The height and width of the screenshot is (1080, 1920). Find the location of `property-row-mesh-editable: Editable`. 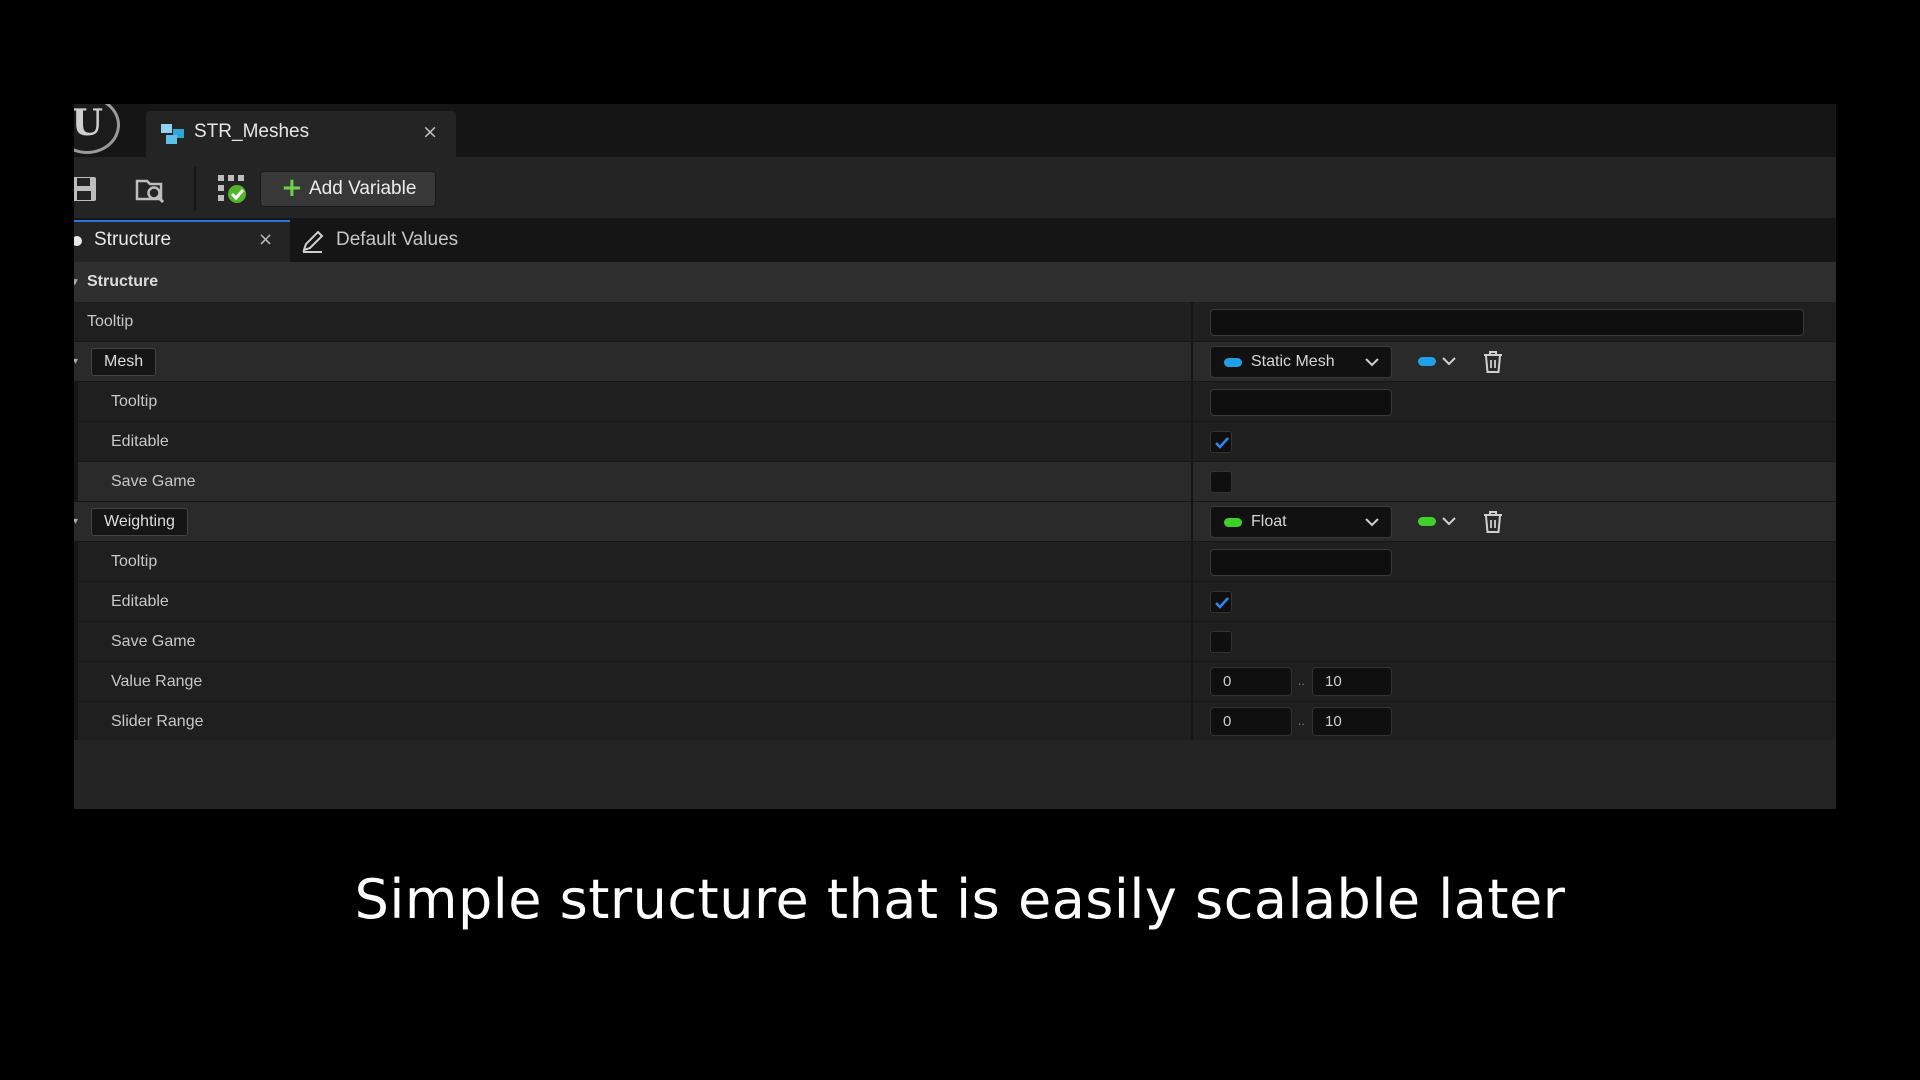

property-row-mesh-editable: Editable is located at coordinates (955, 442).